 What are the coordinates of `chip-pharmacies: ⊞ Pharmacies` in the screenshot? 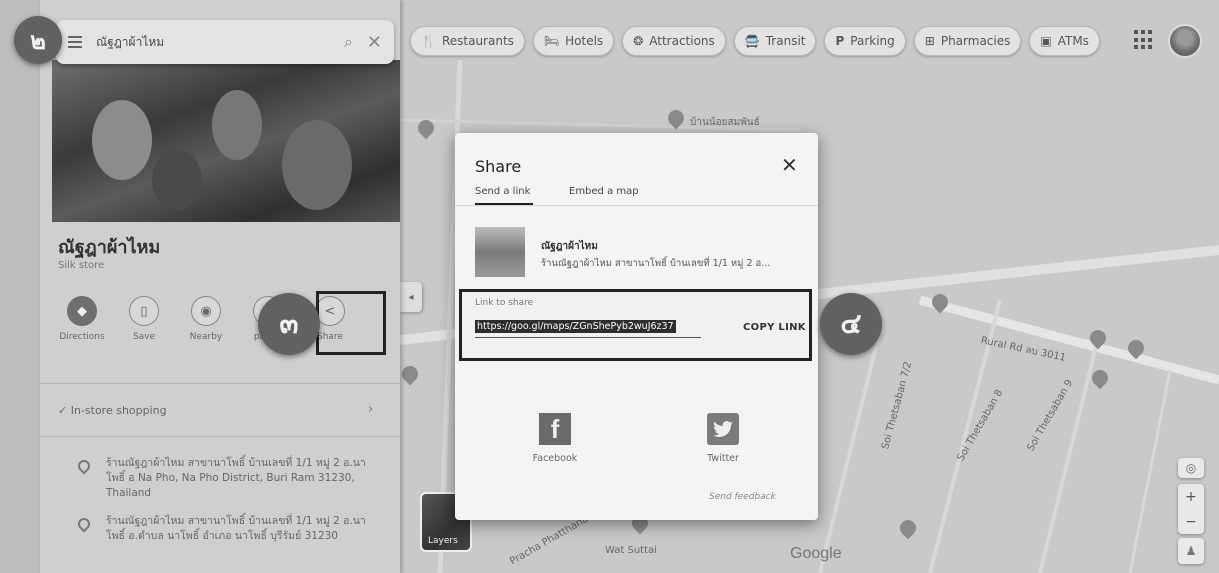 It's located at (967, 41).